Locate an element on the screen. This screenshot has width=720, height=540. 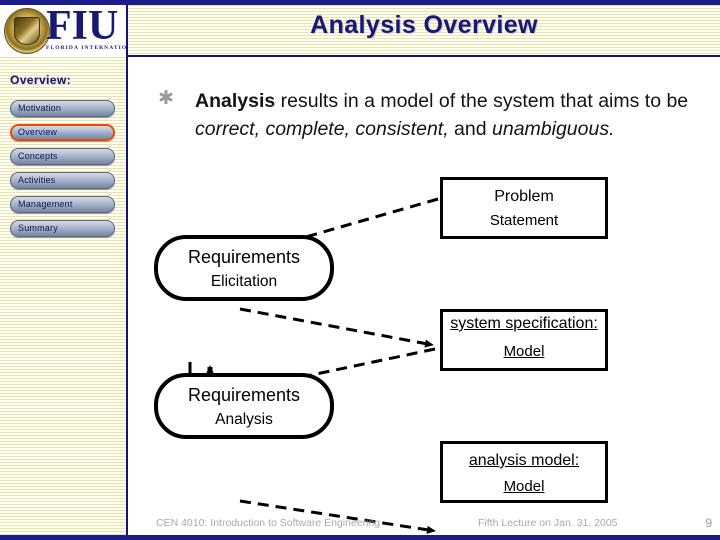
sidebar-item-activities: Activities is located at coordinates (62, 180).